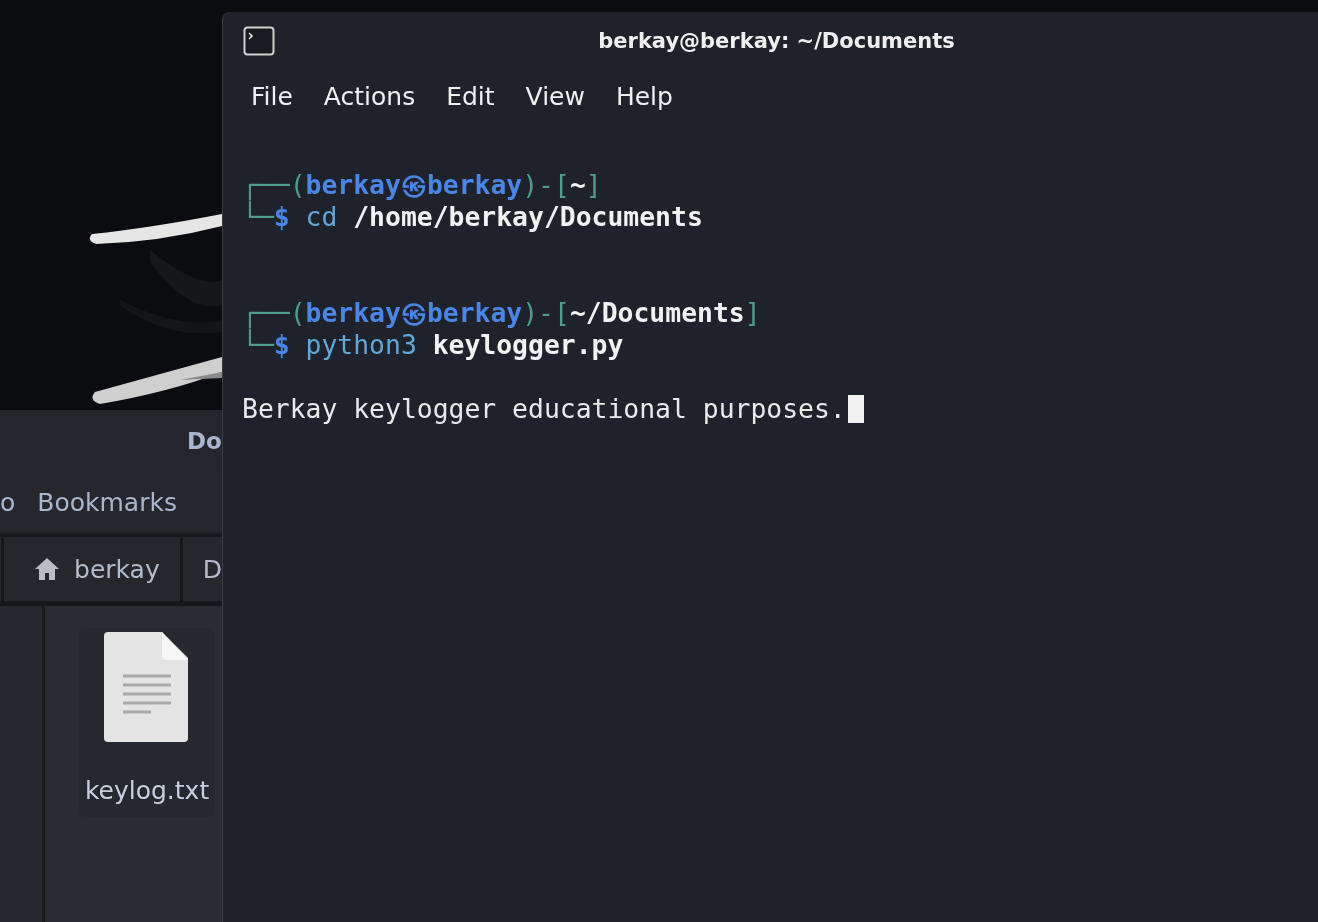 Image resolution: width=1318 pixels, height=922 pixels. I want to click on menu-item: Help, so click(644, 96).